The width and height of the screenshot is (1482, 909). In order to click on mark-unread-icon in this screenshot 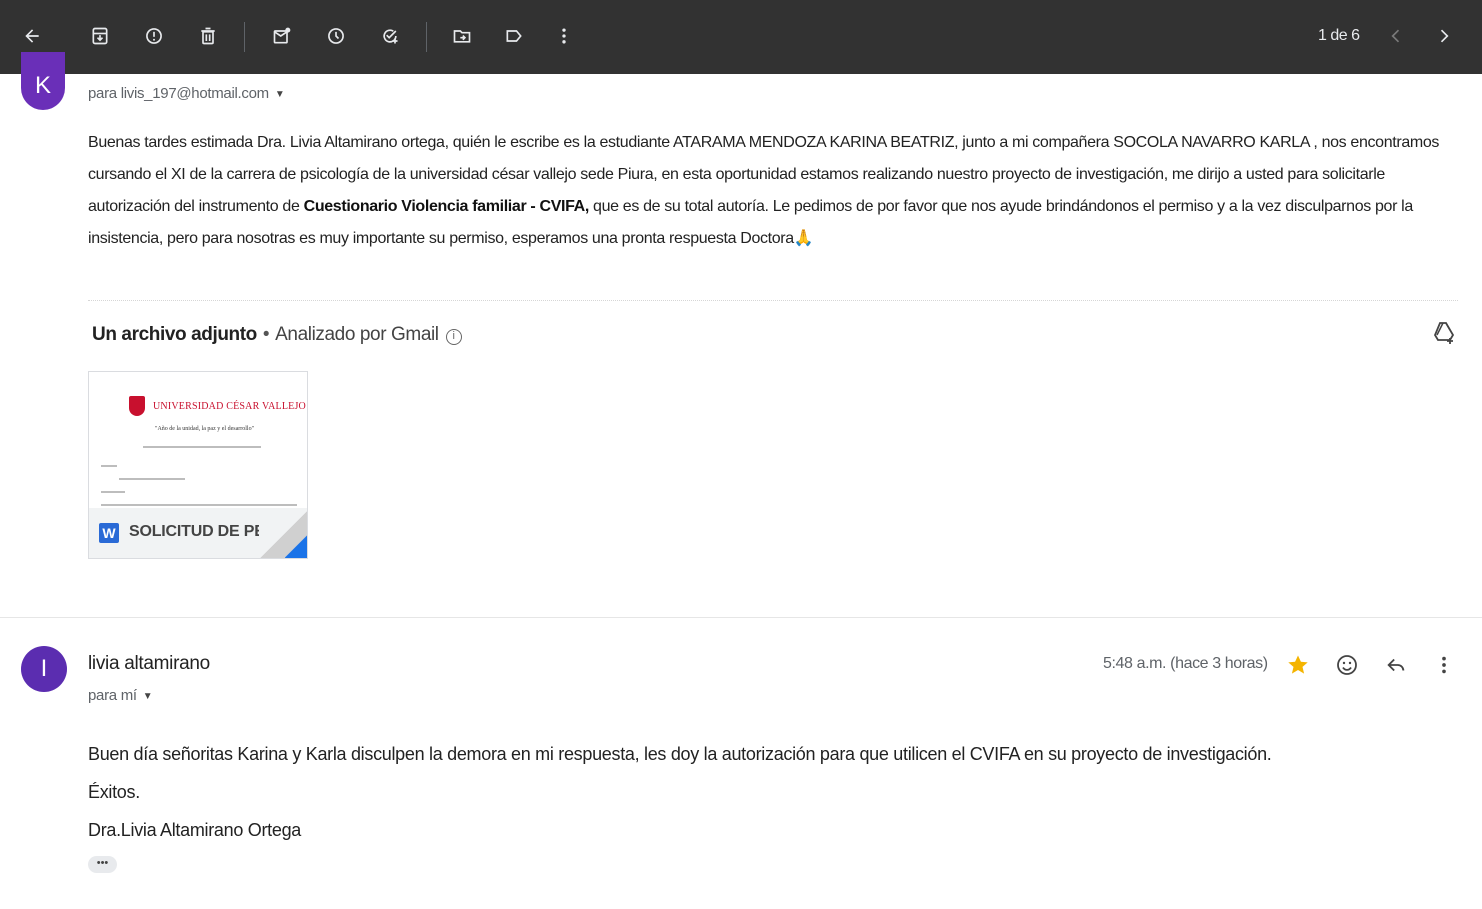, I will do `click(282, 36)`.